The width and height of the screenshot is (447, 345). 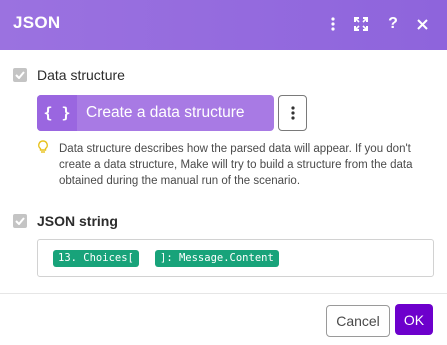 What do you see at coordinates (393, 24) in the screenshot?
I see `help-icon: ?` at bounding box center [393, 24].